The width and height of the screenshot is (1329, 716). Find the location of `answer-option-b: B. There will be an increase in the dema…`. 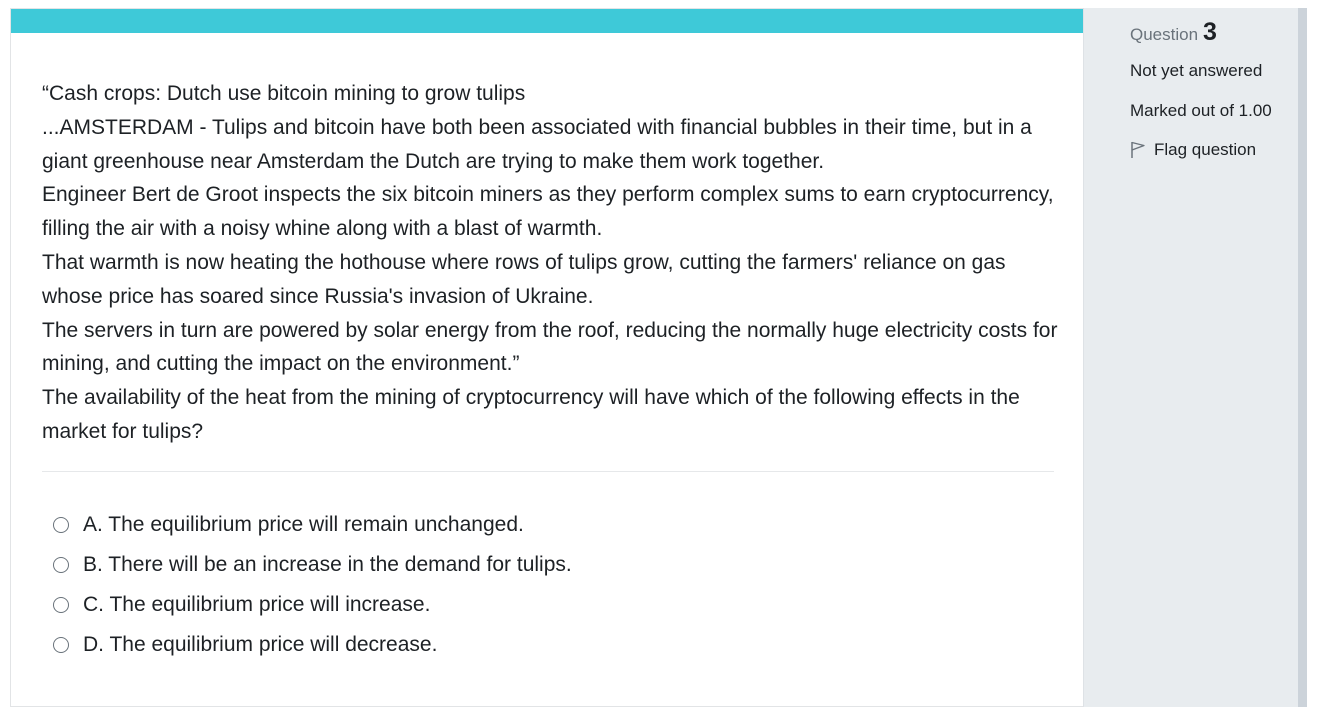

answer-option-b: B. There will be an increase in the dema… is located at coordinates (553, 565).